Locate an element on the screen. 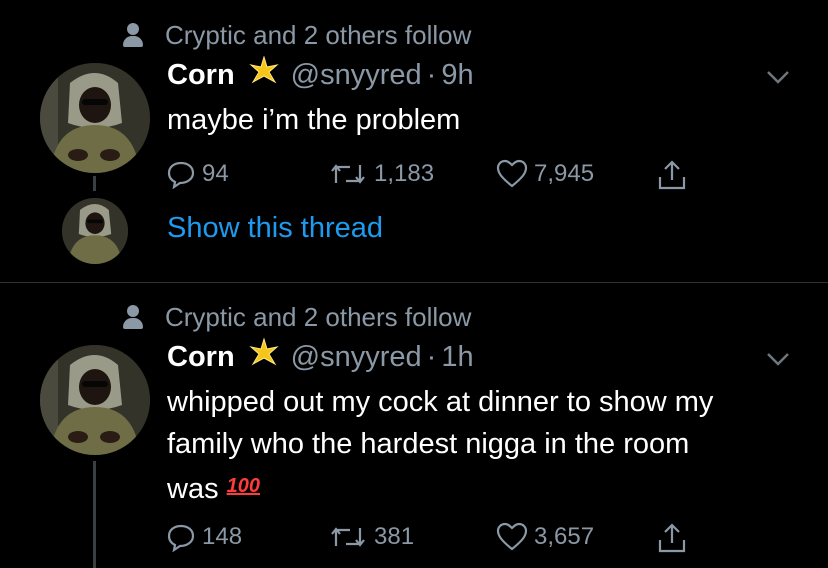 The height and width of the screenshot is (568, 828). like-button: 7,945 is located at coordinates (545, 174).